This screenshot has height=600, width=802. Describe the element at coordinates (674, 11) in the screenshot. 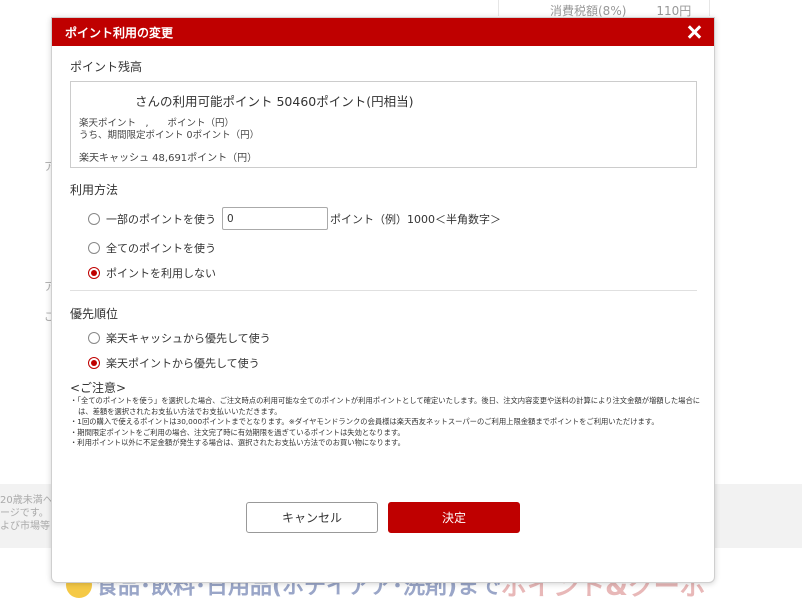

I see `tax-amount: 110円` at that location.